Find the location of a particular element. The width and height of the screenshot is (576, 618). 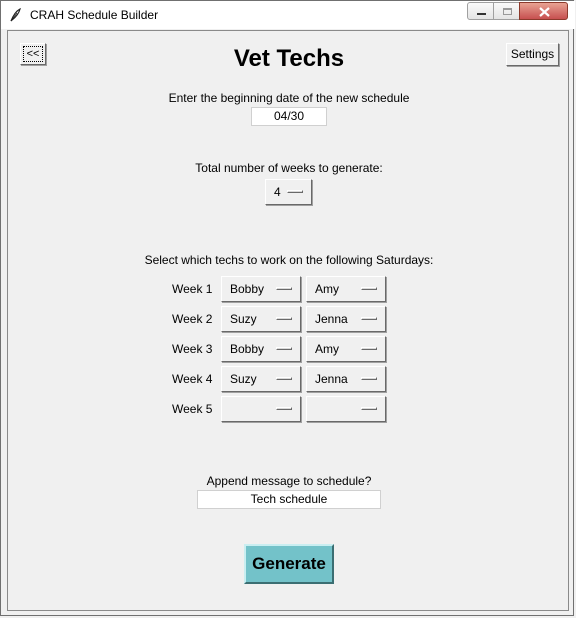

week3-tech1-dropdown: Bobby is located at coordinates (261, 349).